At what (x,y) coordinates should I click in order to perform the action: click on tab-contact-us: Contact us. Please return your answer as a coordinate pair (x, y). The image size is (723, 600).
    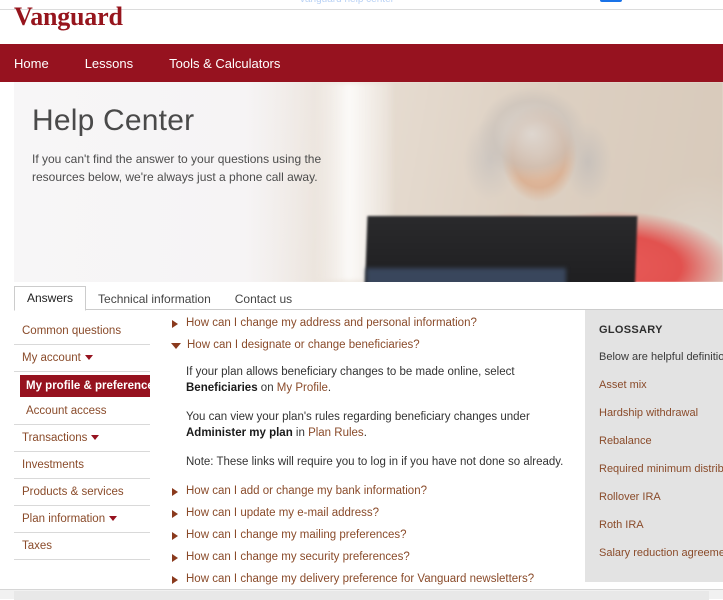
    Looking at the image, I should click on (263, 299).